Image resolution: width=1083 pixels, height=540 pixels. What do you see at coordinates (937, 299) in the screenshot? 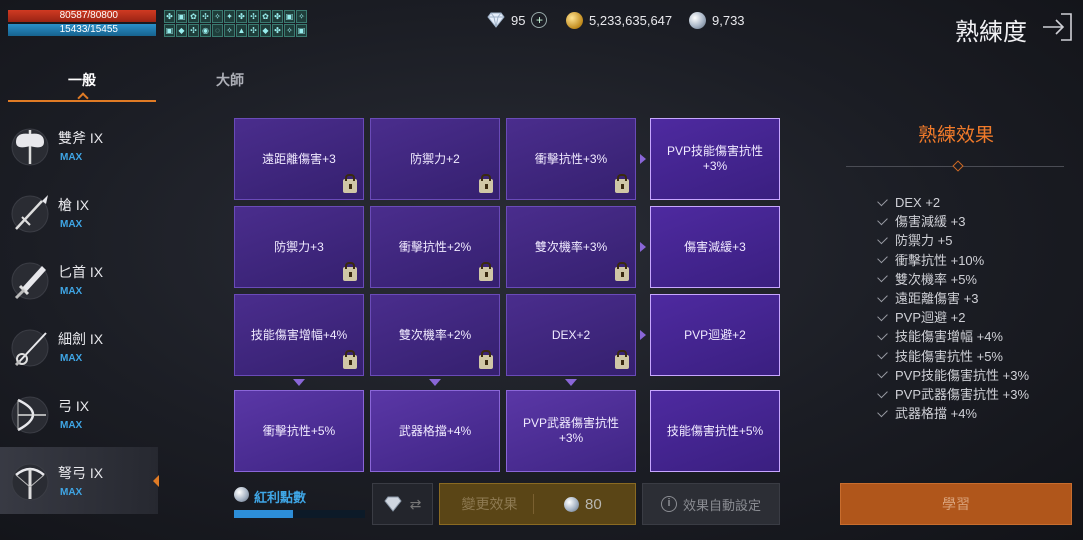
I see `effect-text: 遠距離傷害 +3` at bounding box center [937, 299].